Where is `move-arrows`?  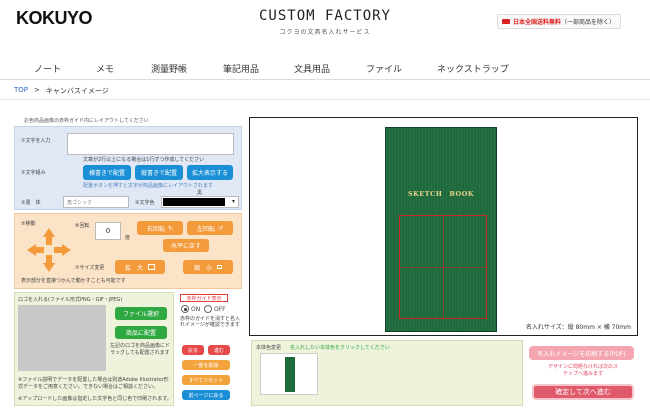 move-arrows is located at coordinates (49, 250).